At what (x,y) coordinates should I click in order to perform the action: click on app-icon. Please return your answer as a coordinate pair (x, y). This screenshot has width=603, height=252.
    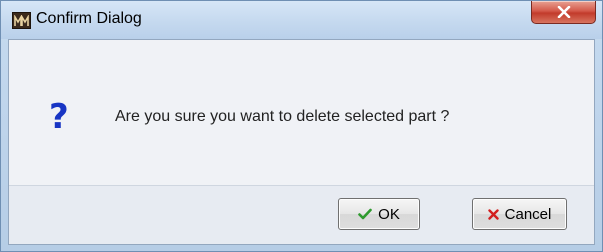
    Looking at the image, I should click on (21, 20).